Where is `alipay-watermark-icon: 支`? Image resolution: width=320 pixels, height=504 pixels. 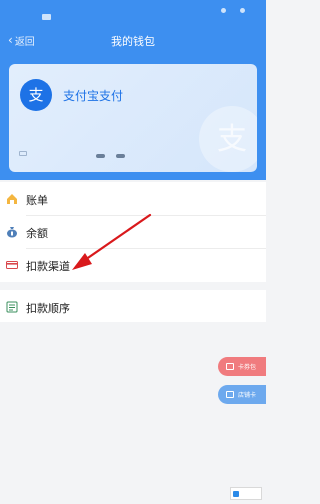 alipay-watermark-icon: 支 is located at coordinates (228, 139).